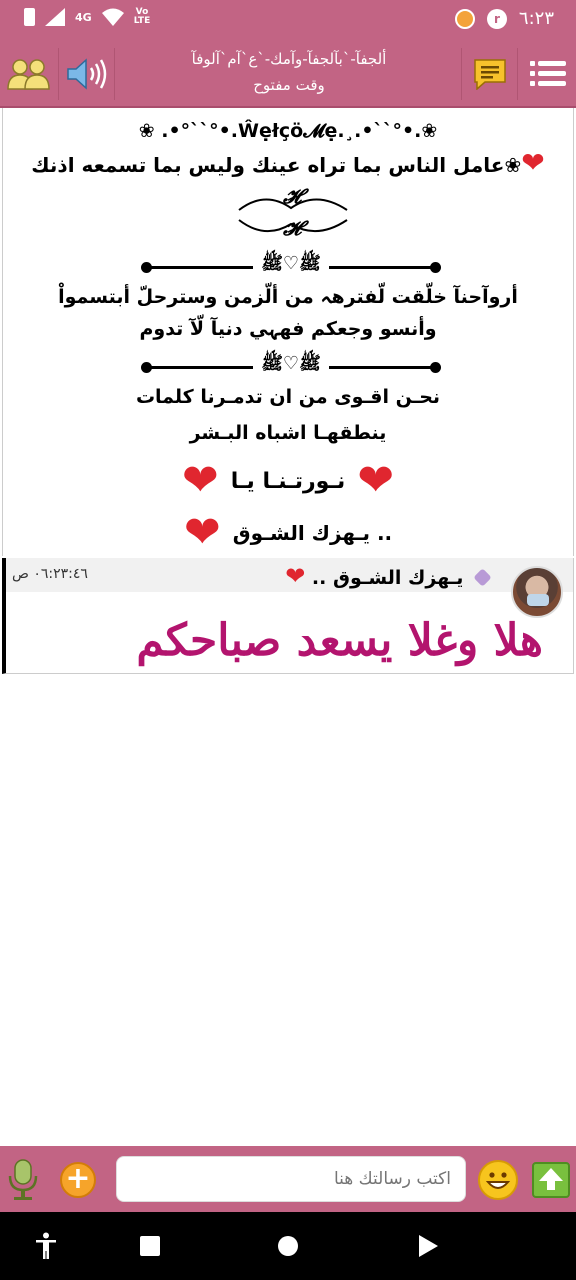  What do you see at coordinates (288, 20) in the screenshot?
I see `status-bar: 4G Vo LTE r ٦:٢٣` at bounding box center [288, 20].